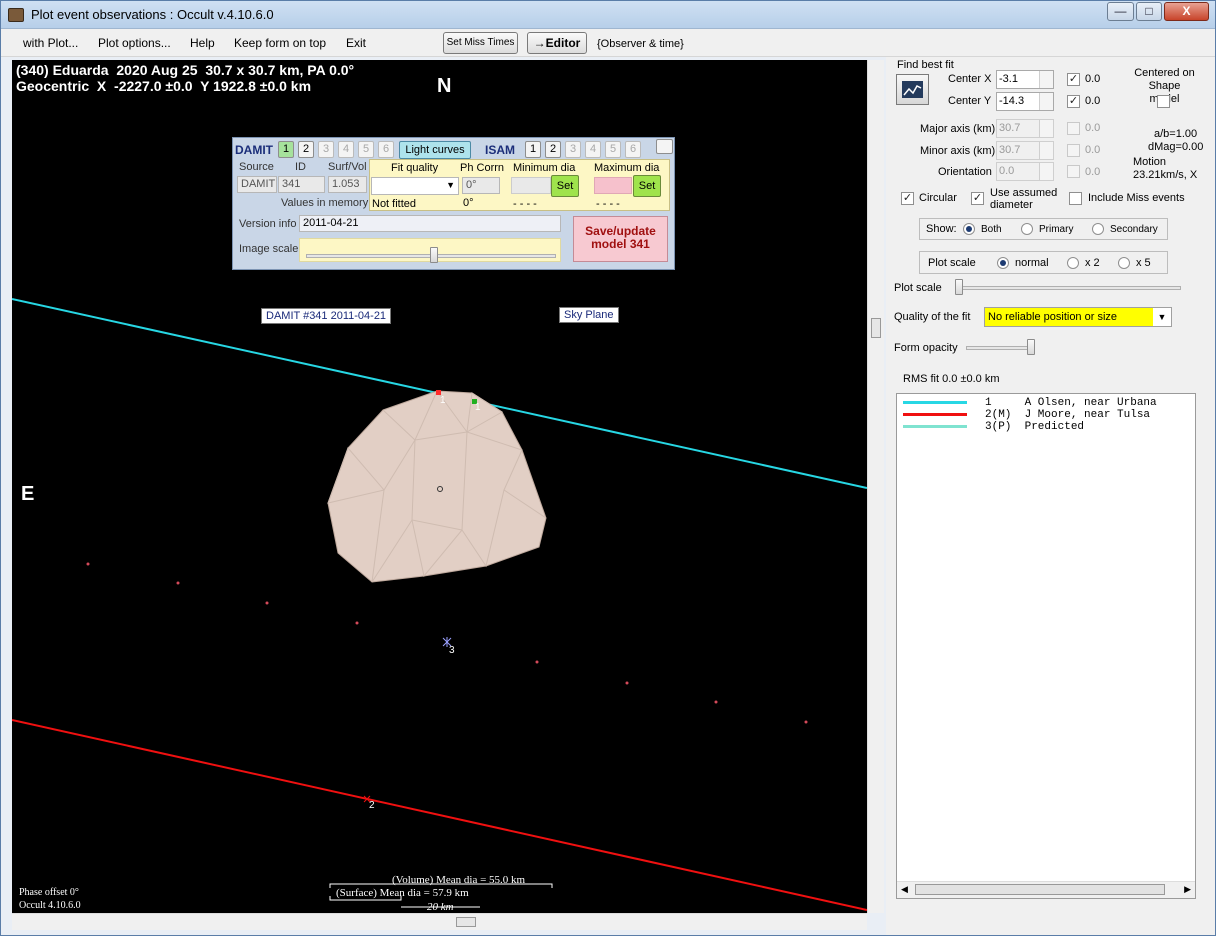 The height and width of the screenshot is (936, 1216). I want to click on orientation-spinner, so click(1046, 171).